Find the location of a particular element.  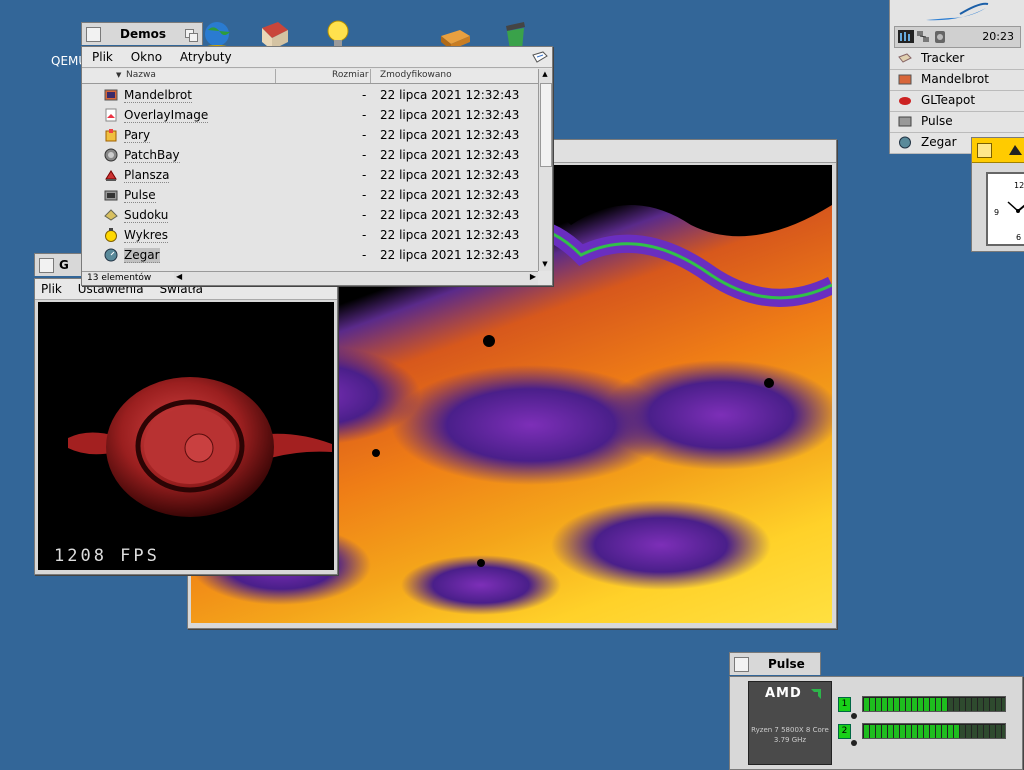

column-rozmiar: Rozmiar is located at coordinates (350, 75).